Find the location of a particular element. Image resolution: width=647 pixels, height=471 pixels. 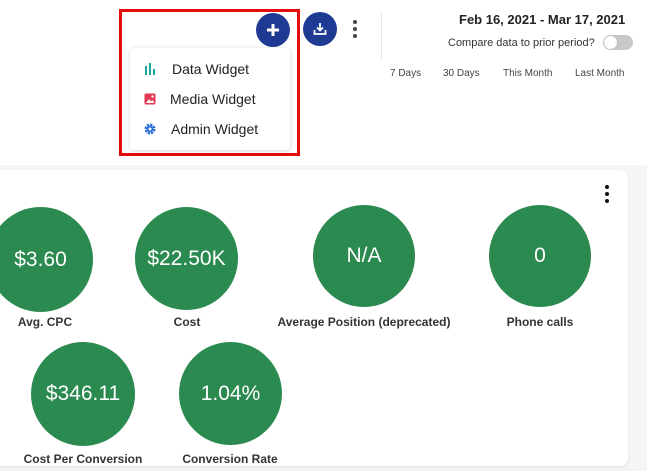

date-range-label: Feb 16, 2021 - Mar 17, 2021 is located at coordinates (542, 19).